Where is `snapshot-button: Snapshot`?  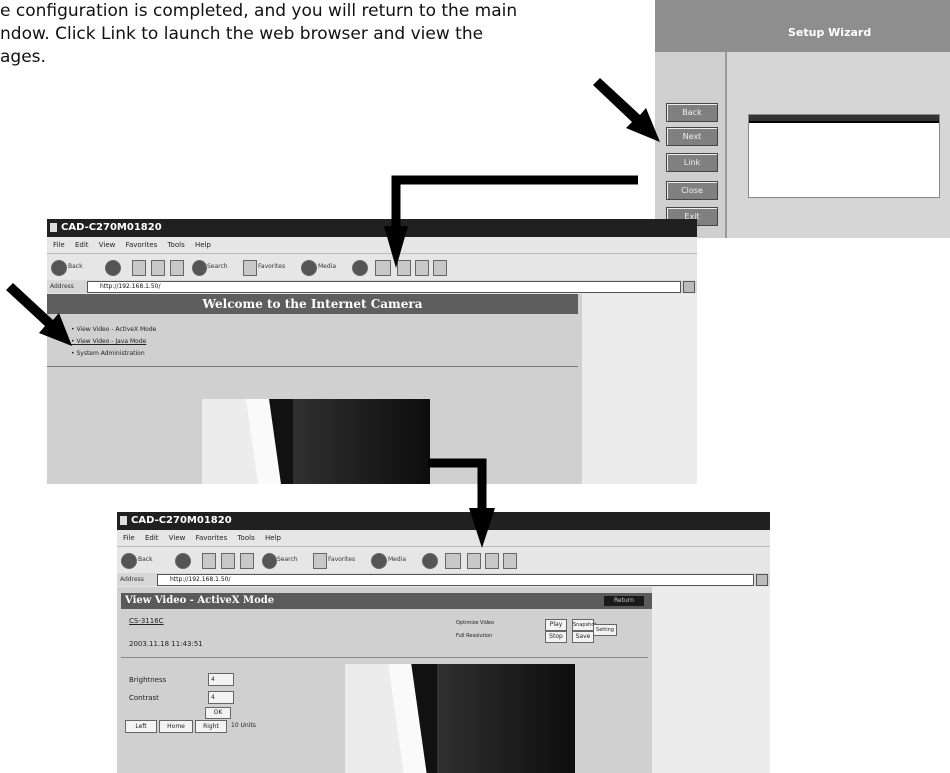 snapshot-button: Snapshot is located at coordinates (584, 625).